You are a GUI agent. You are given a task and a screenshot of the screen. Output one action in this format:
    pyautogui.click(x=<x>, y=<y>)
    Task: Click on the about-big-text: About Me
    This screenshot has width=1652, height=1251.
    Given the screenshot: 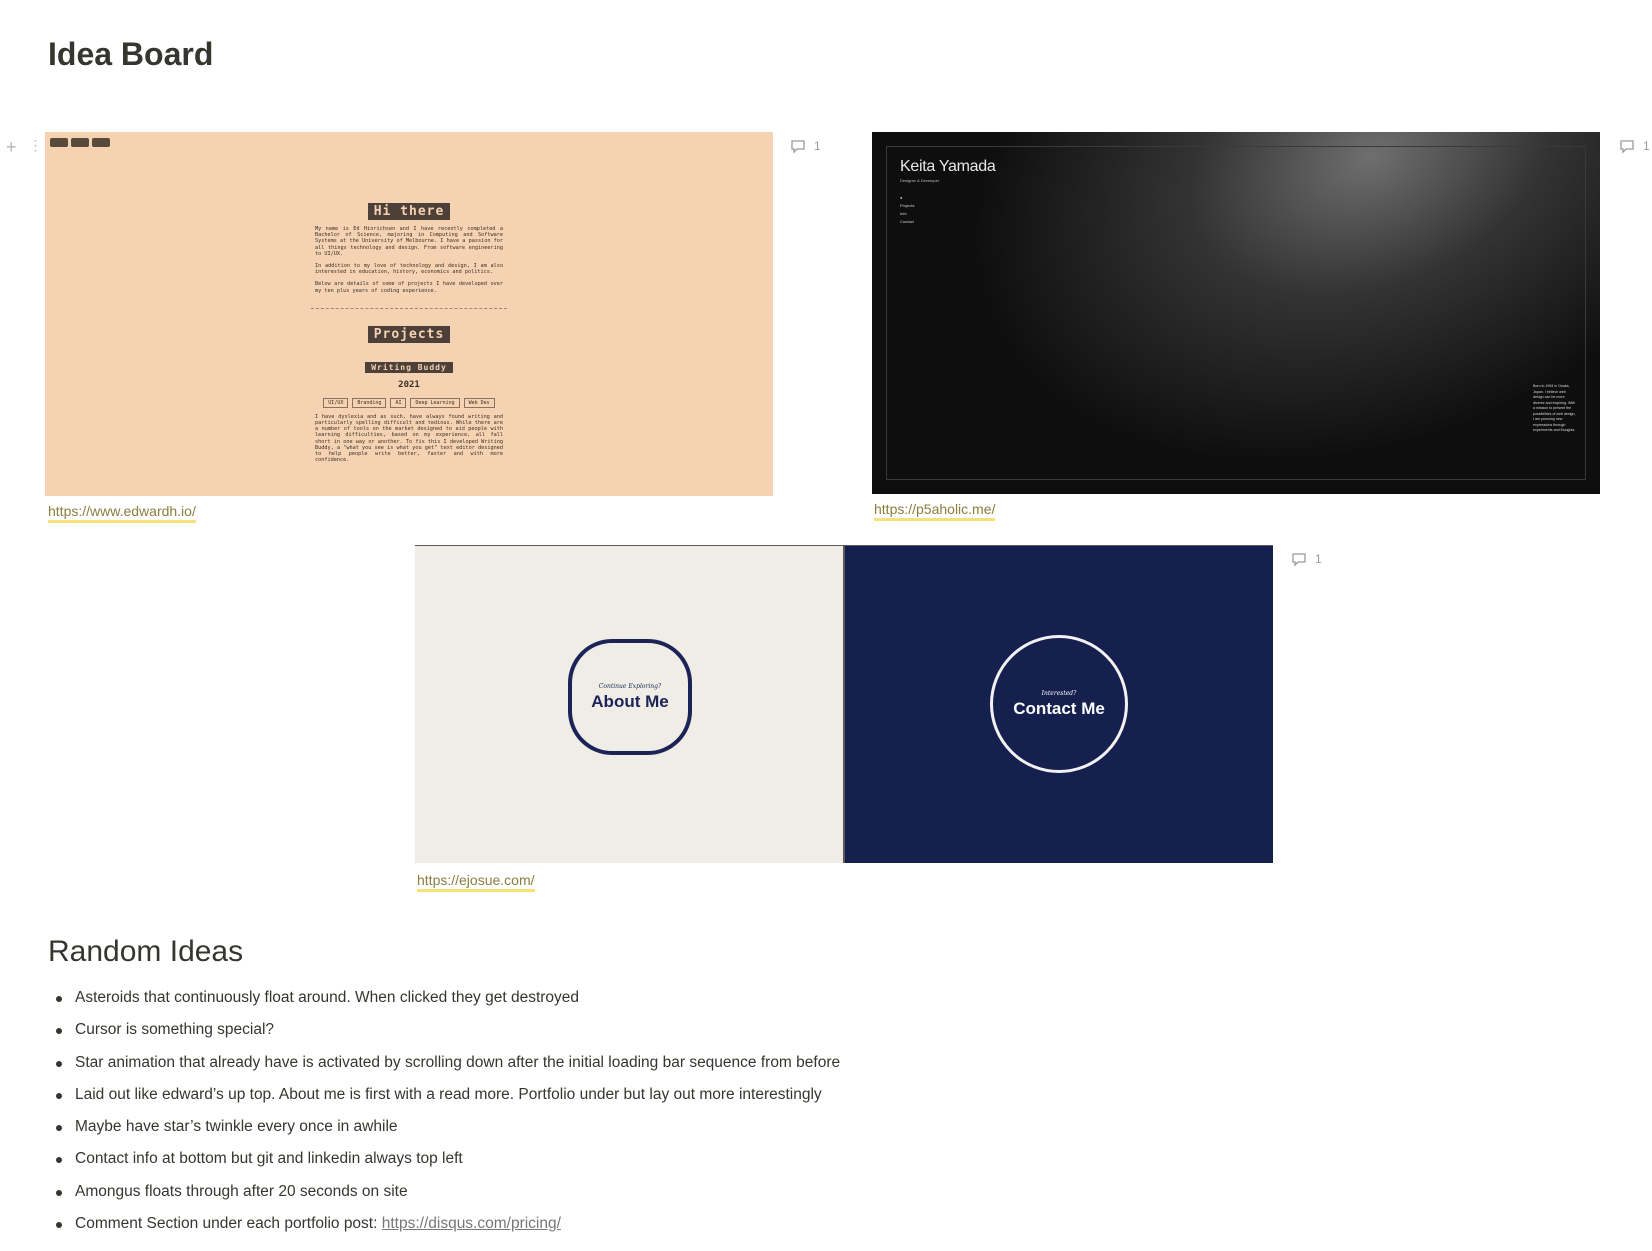 What is the action you would take?
    pyautogui.click(x=630, y=701)
    